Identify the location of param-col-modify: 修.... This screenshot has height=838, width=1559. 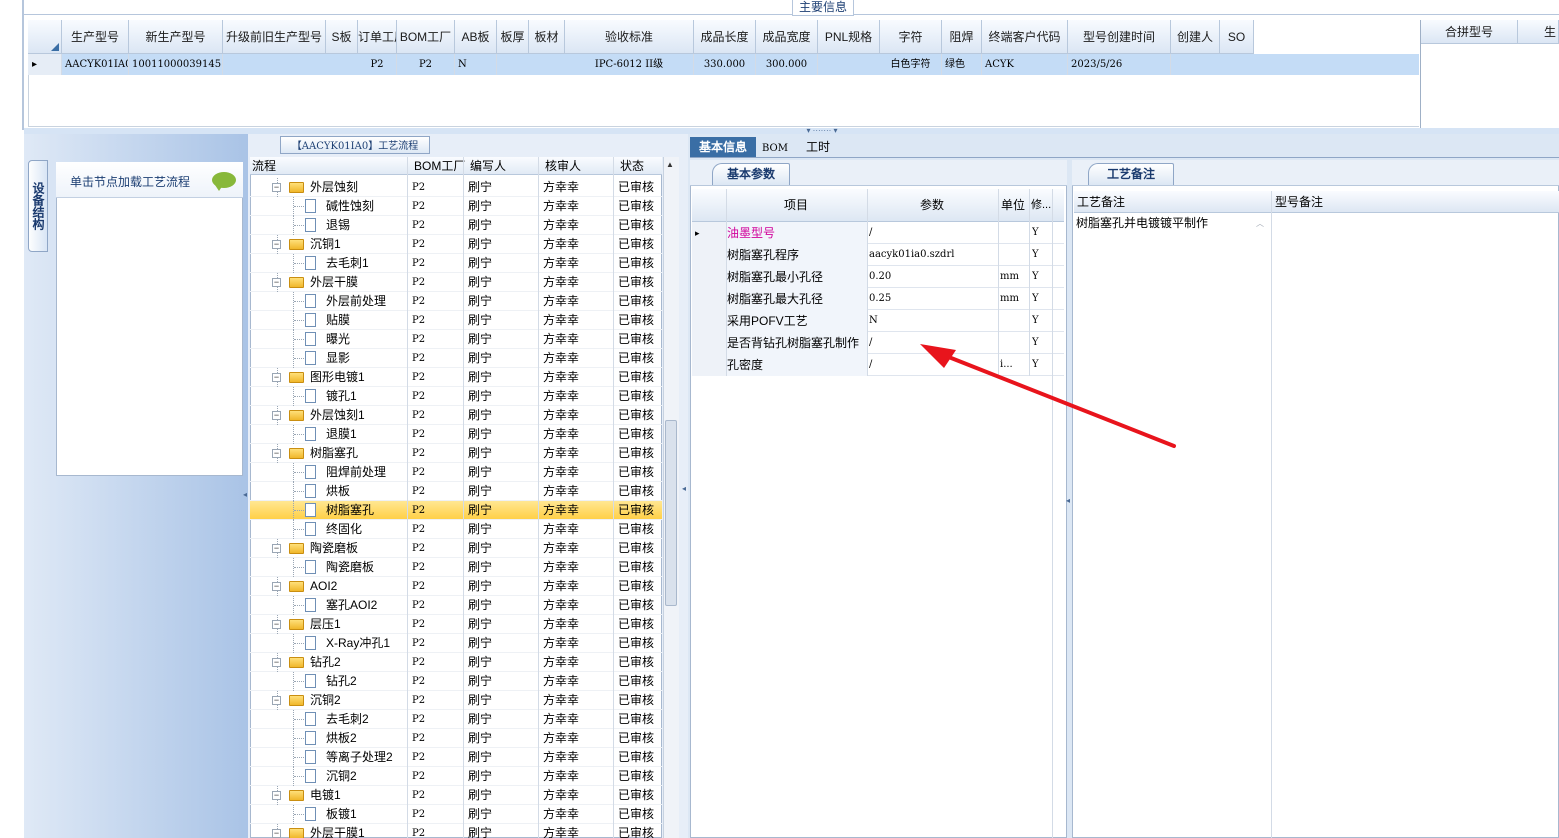
(1041, 205).